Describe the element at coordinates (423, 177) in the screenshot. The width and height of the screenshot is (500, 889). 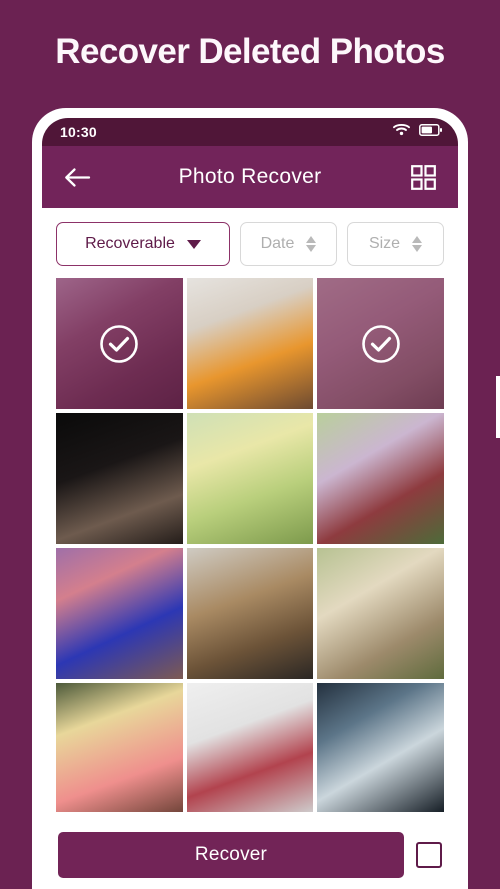
I see `grid-view-icon` at that location.